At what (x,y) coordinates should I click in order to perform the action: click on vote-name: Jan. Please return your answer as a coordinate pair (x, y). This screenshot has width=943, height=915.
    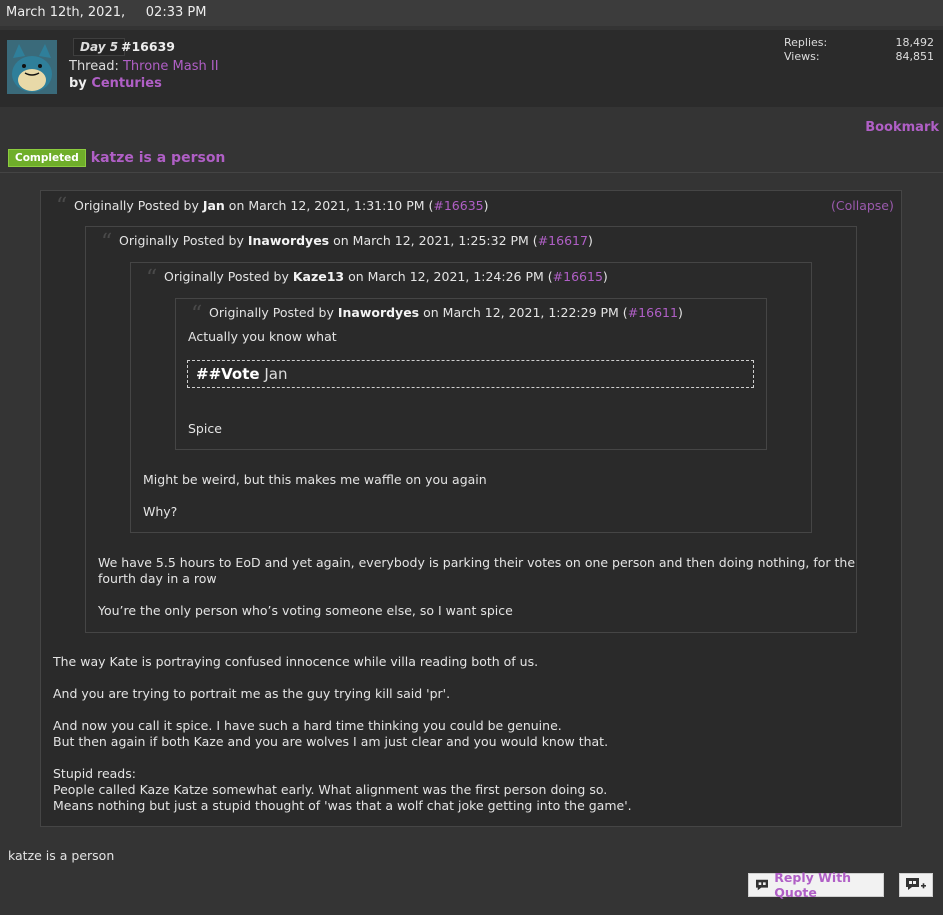
    Looking at the image, I should click on (276, 374).